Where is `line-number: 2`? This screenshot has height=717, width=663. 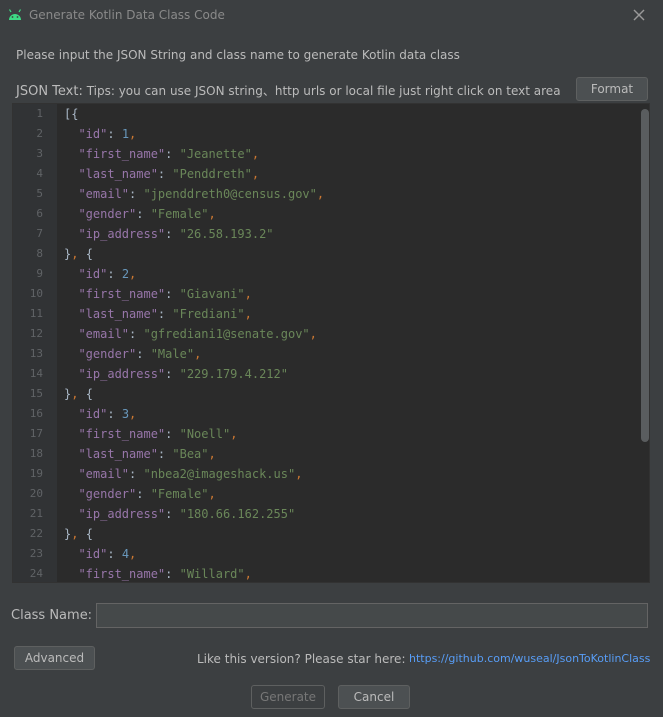
line-number: 2 is located at coordinates (39, 133).